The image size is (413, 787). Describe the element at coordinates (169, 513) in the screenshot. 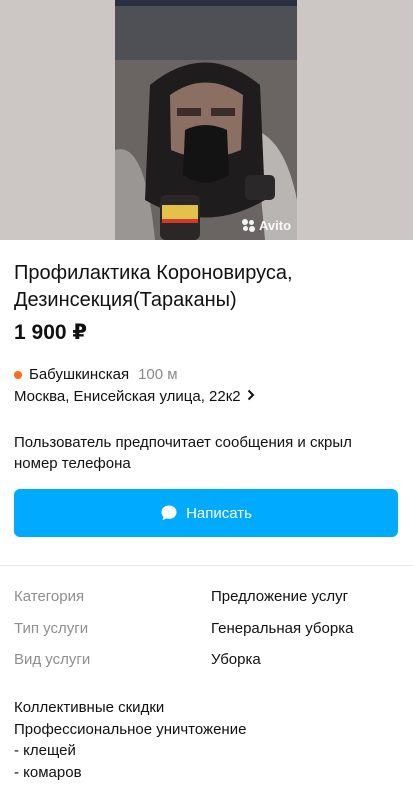

I see `chat-bubble-icon` at that location.